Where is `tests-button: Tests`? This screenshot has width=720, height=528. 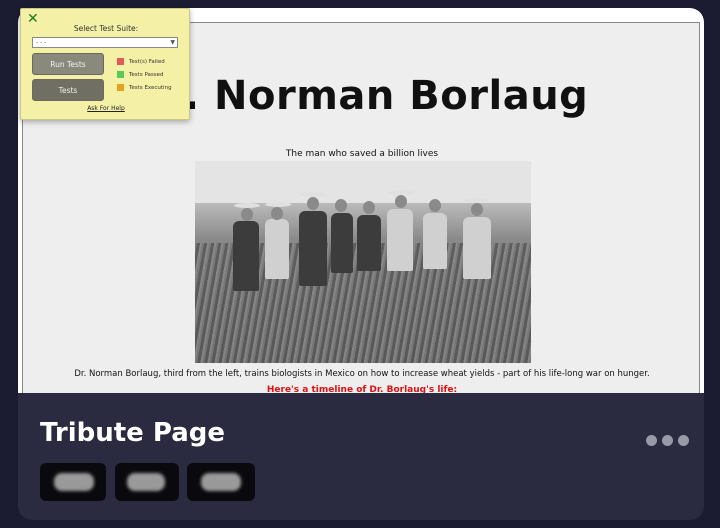
tests-button: Tests is located at coordinates (68, 90).